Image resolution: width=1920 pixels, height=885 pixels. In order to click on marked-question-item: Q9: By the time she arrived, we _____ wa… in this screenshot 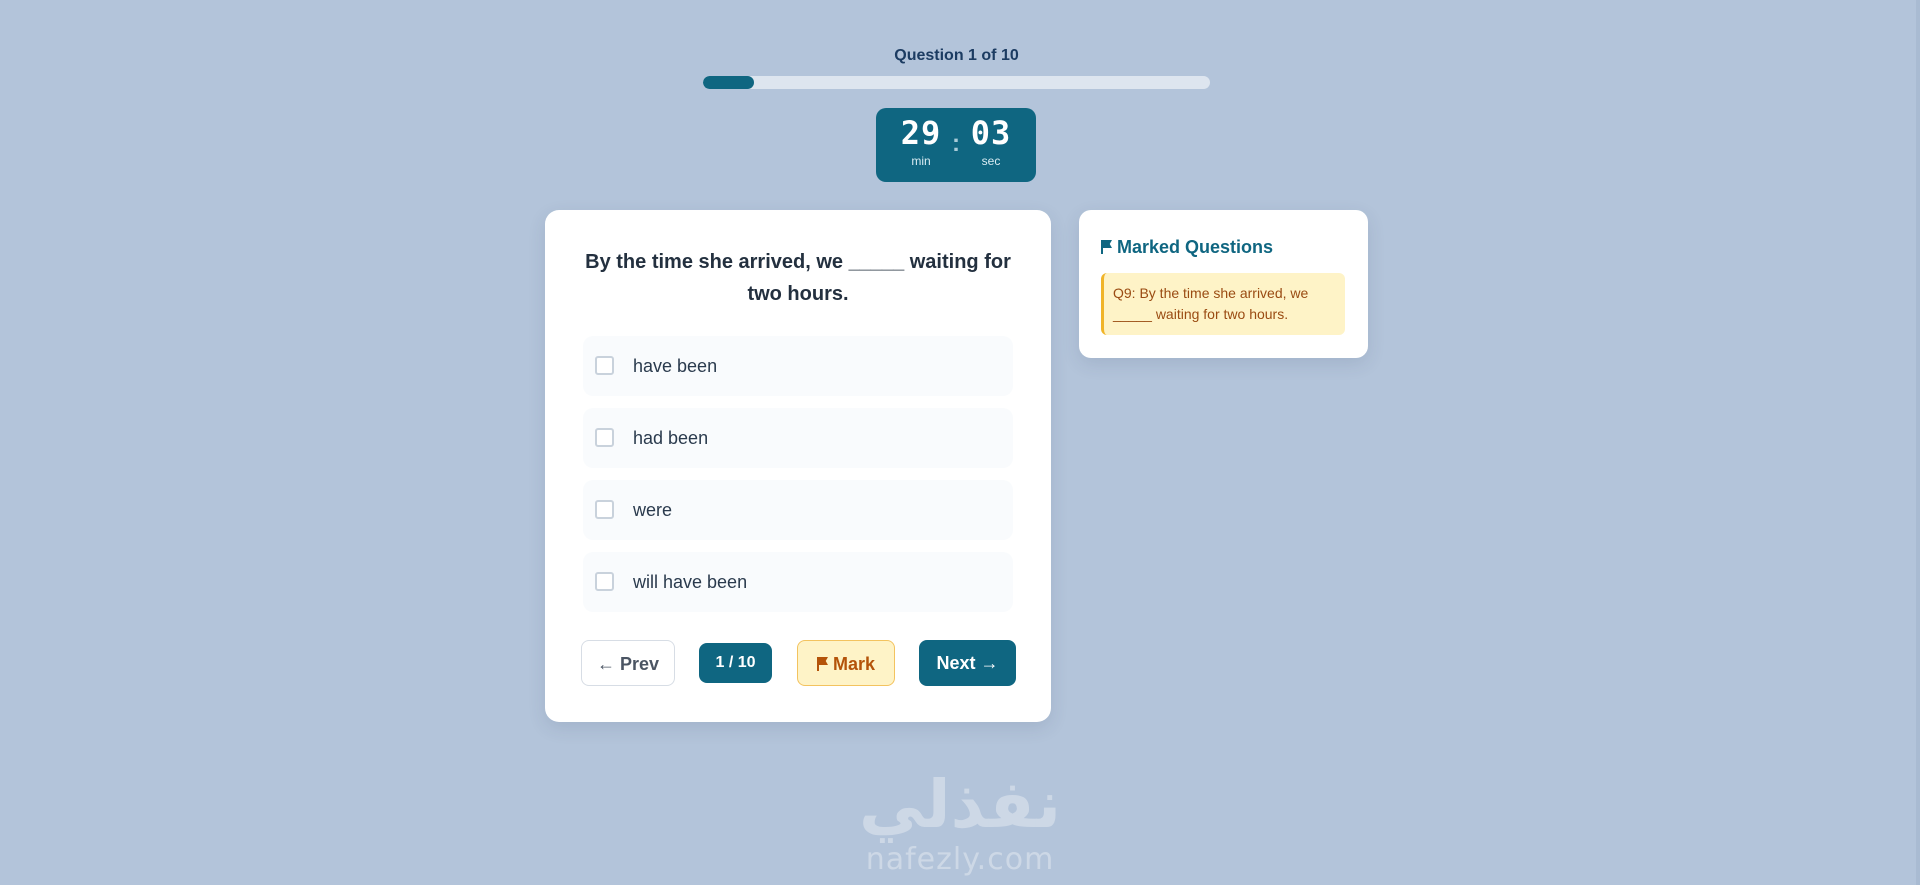, I will do `click(1223, 304)`.